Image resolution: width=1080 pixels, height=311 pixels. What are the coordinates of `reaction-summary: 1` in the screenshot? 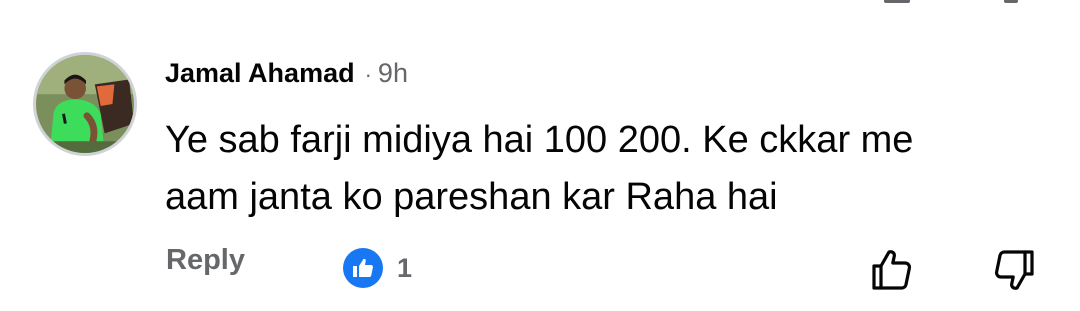 It's located at (377, 268).